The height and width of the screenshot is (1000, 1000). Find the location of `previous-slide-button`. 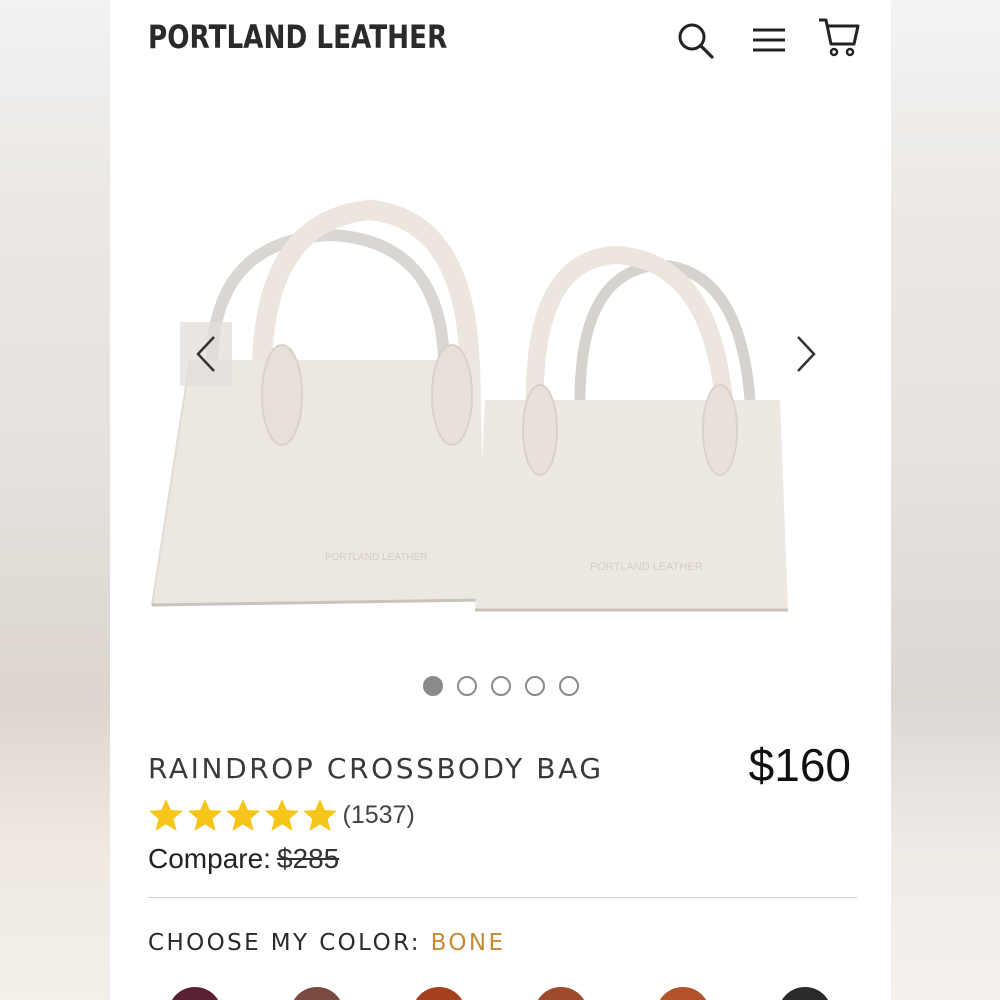

previous-slide-button is located at coordinates (206, 354).